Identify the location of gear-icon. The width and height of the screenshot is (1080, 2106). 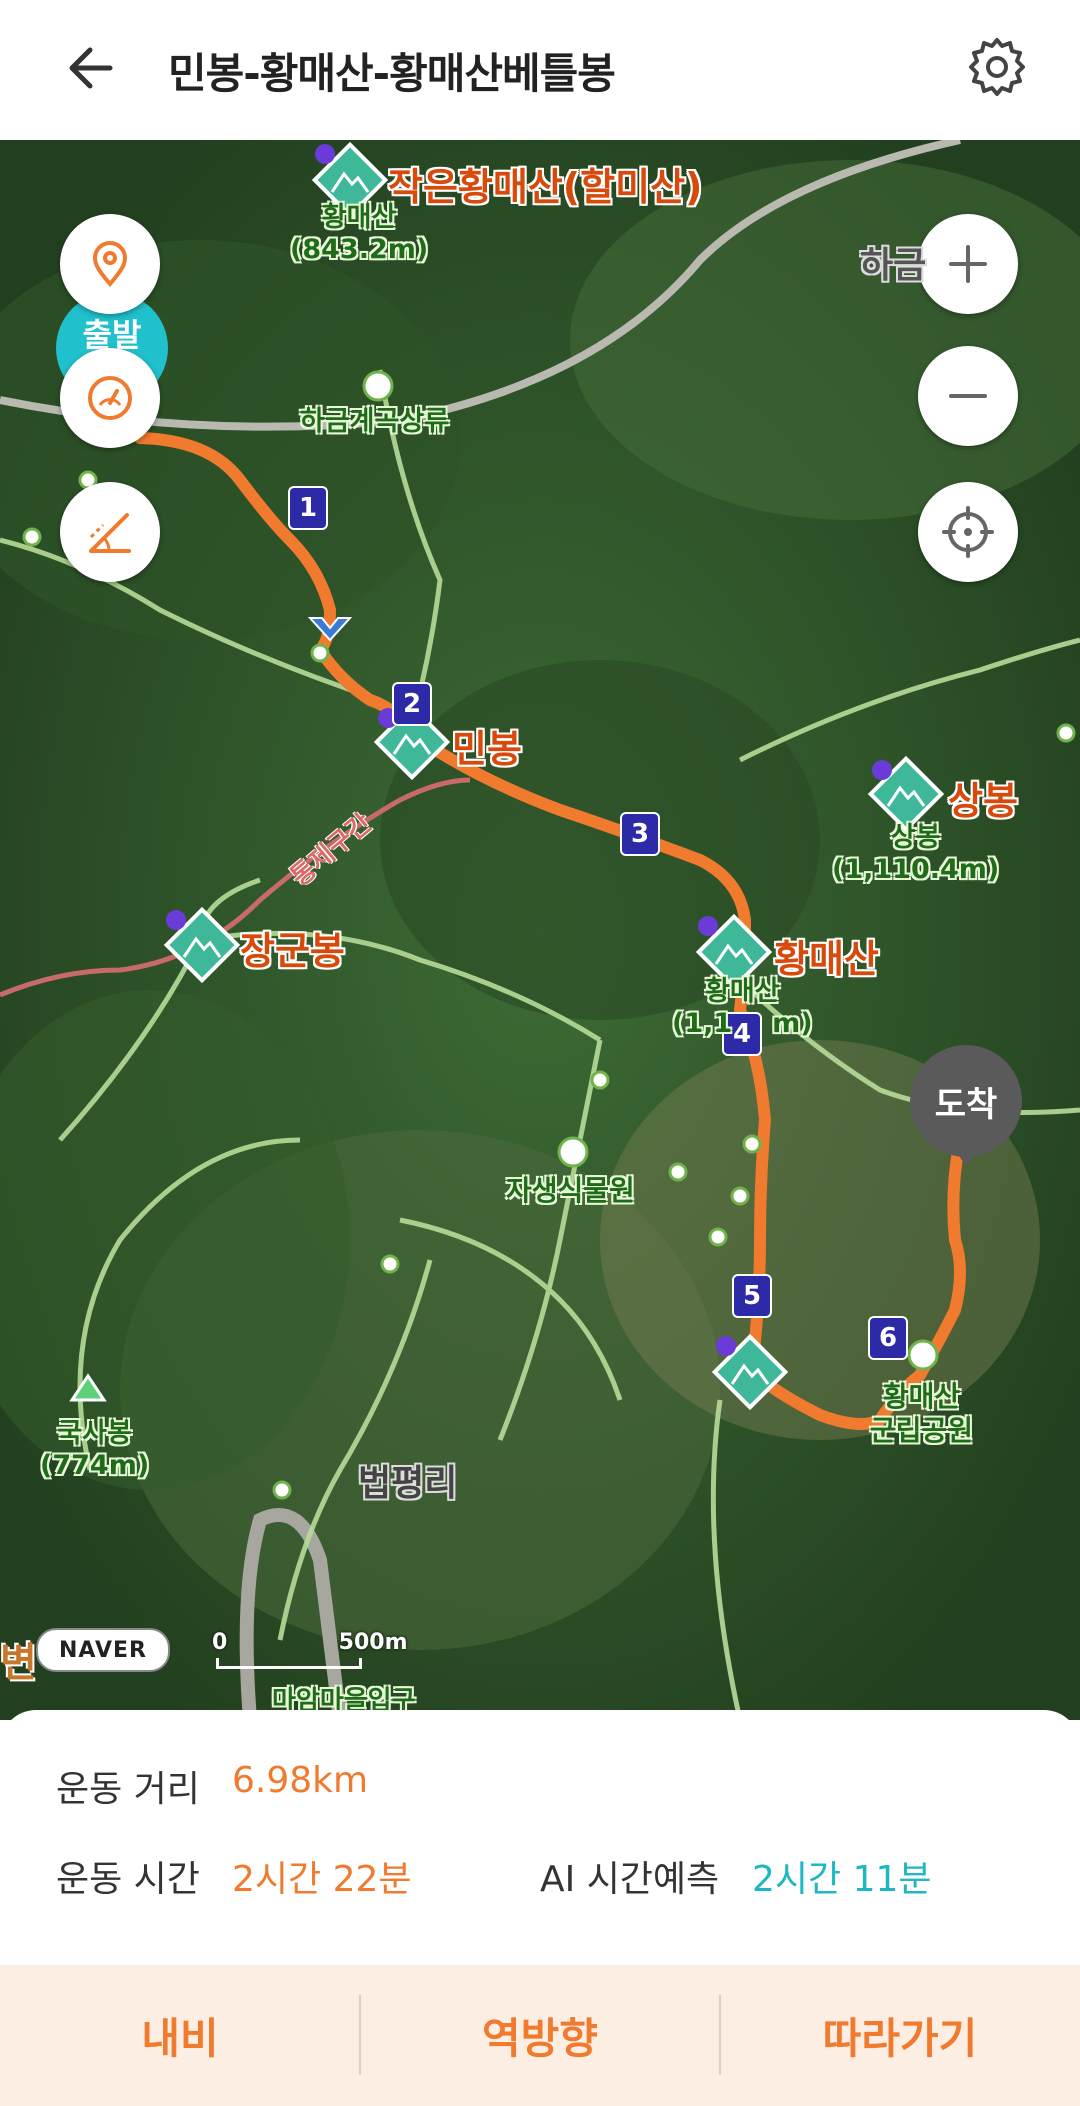
(997, 67).